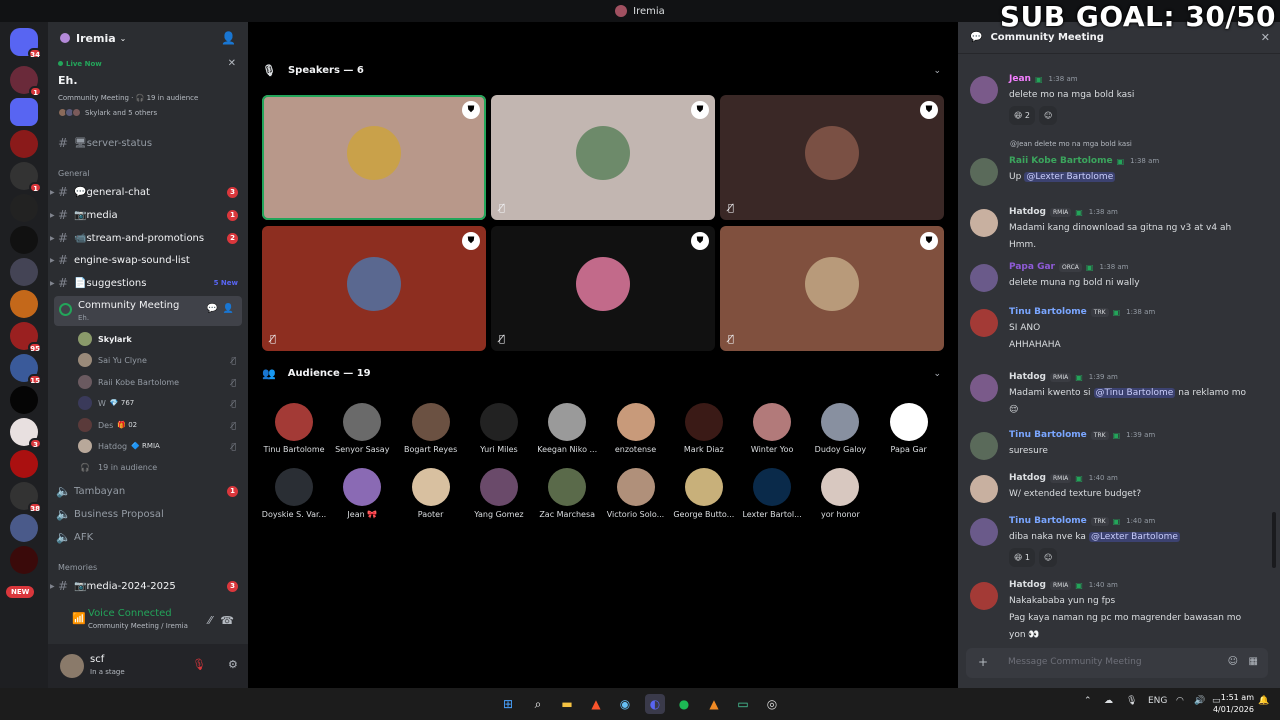 This screenshot has height=720, width=1280. What do you see at coordinates (148, 311) in the screenshot?
I see `stage-channel-community-meeting: Community Meeting Eh. 💬 👤` at bounding box center [148, 311].